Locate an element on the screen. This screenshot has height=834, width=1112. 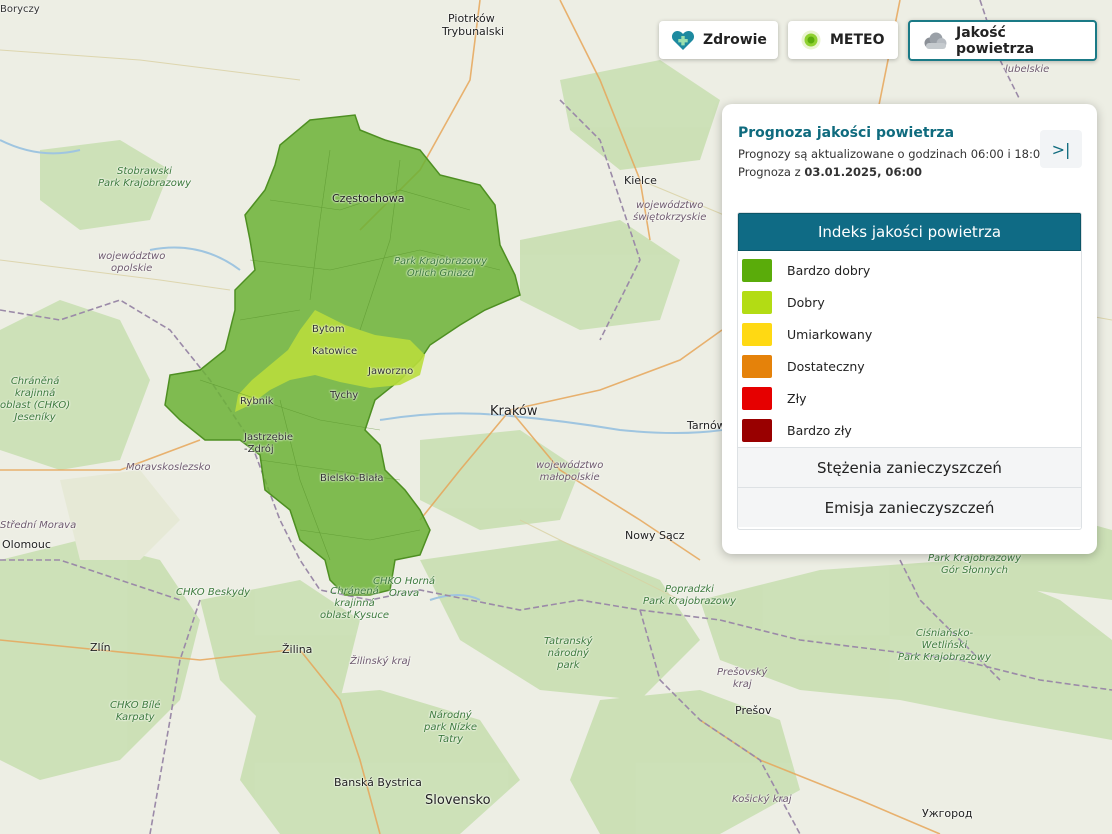
legend-item: Umiarkowany is located at coordinates (909, 334).